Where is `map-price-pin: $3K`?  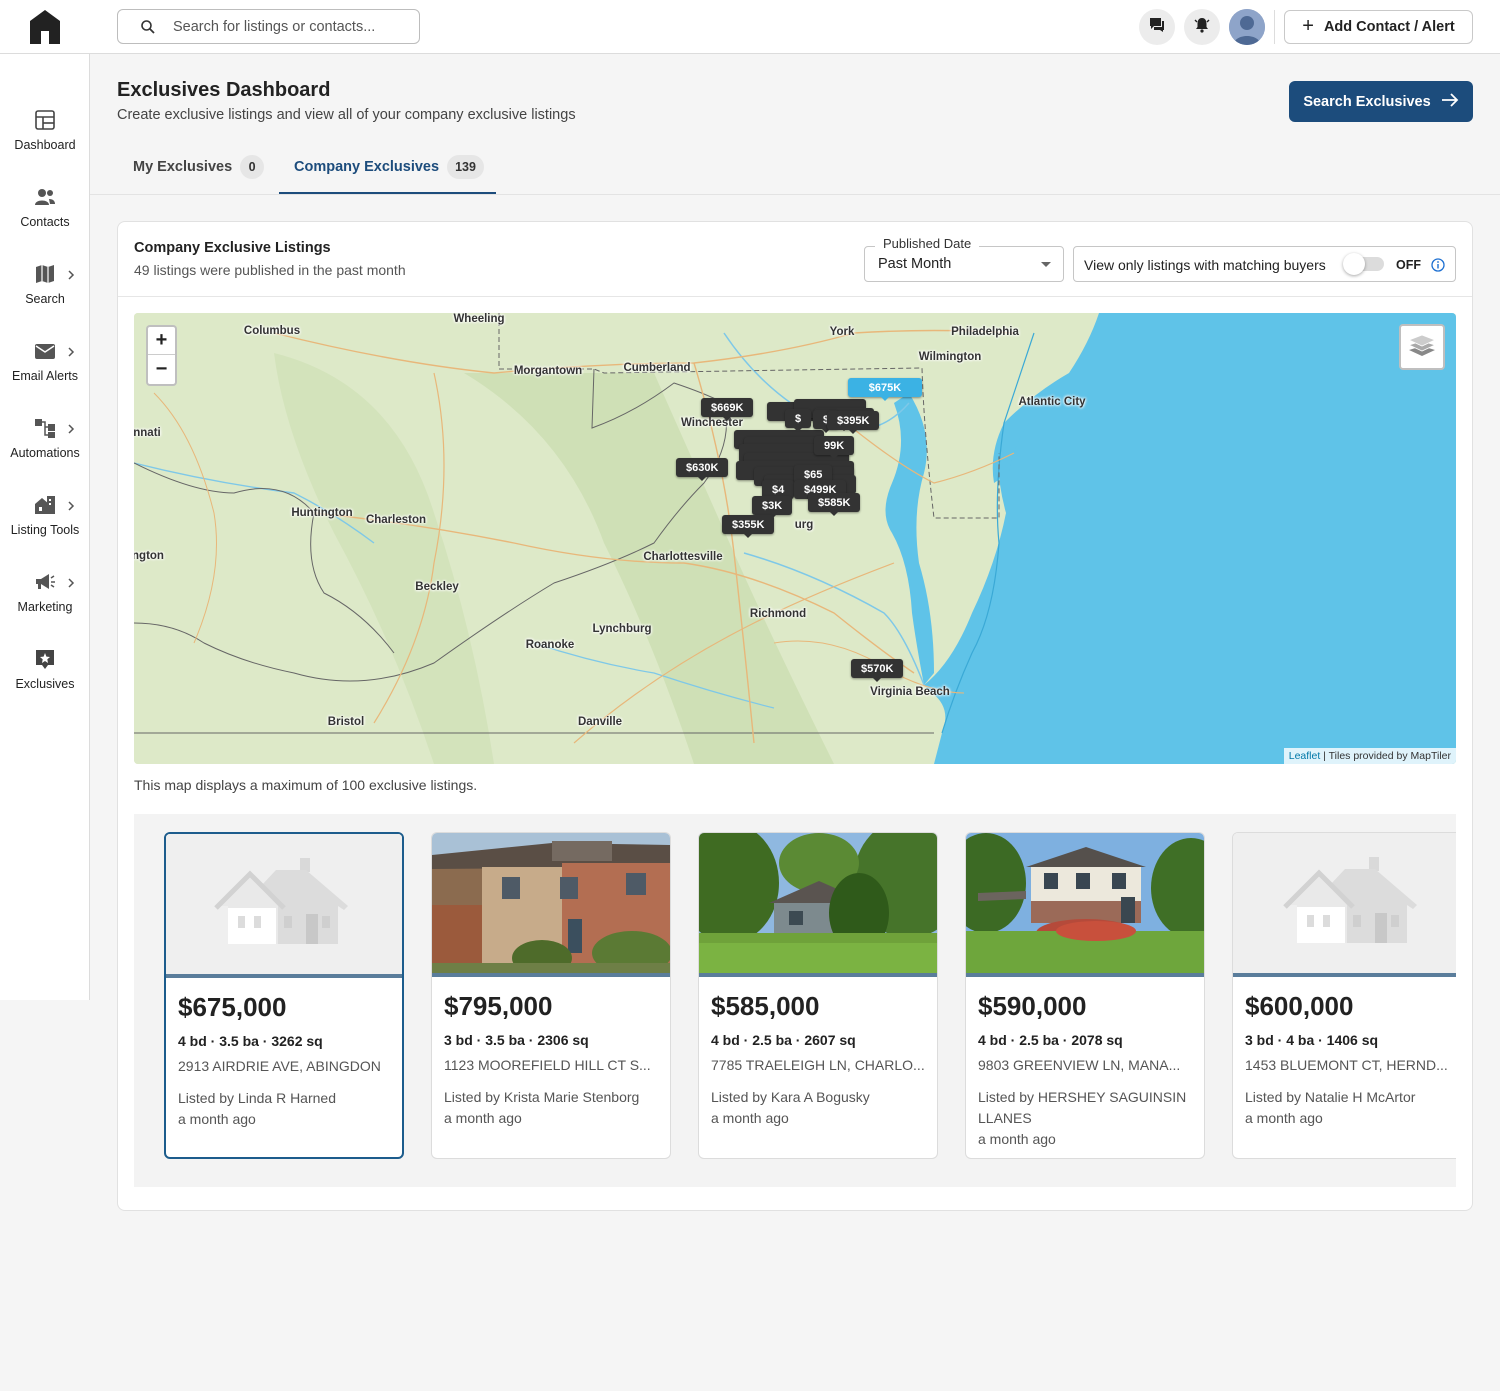 map-price-pin: $3K is located at coordinates (772, 507).